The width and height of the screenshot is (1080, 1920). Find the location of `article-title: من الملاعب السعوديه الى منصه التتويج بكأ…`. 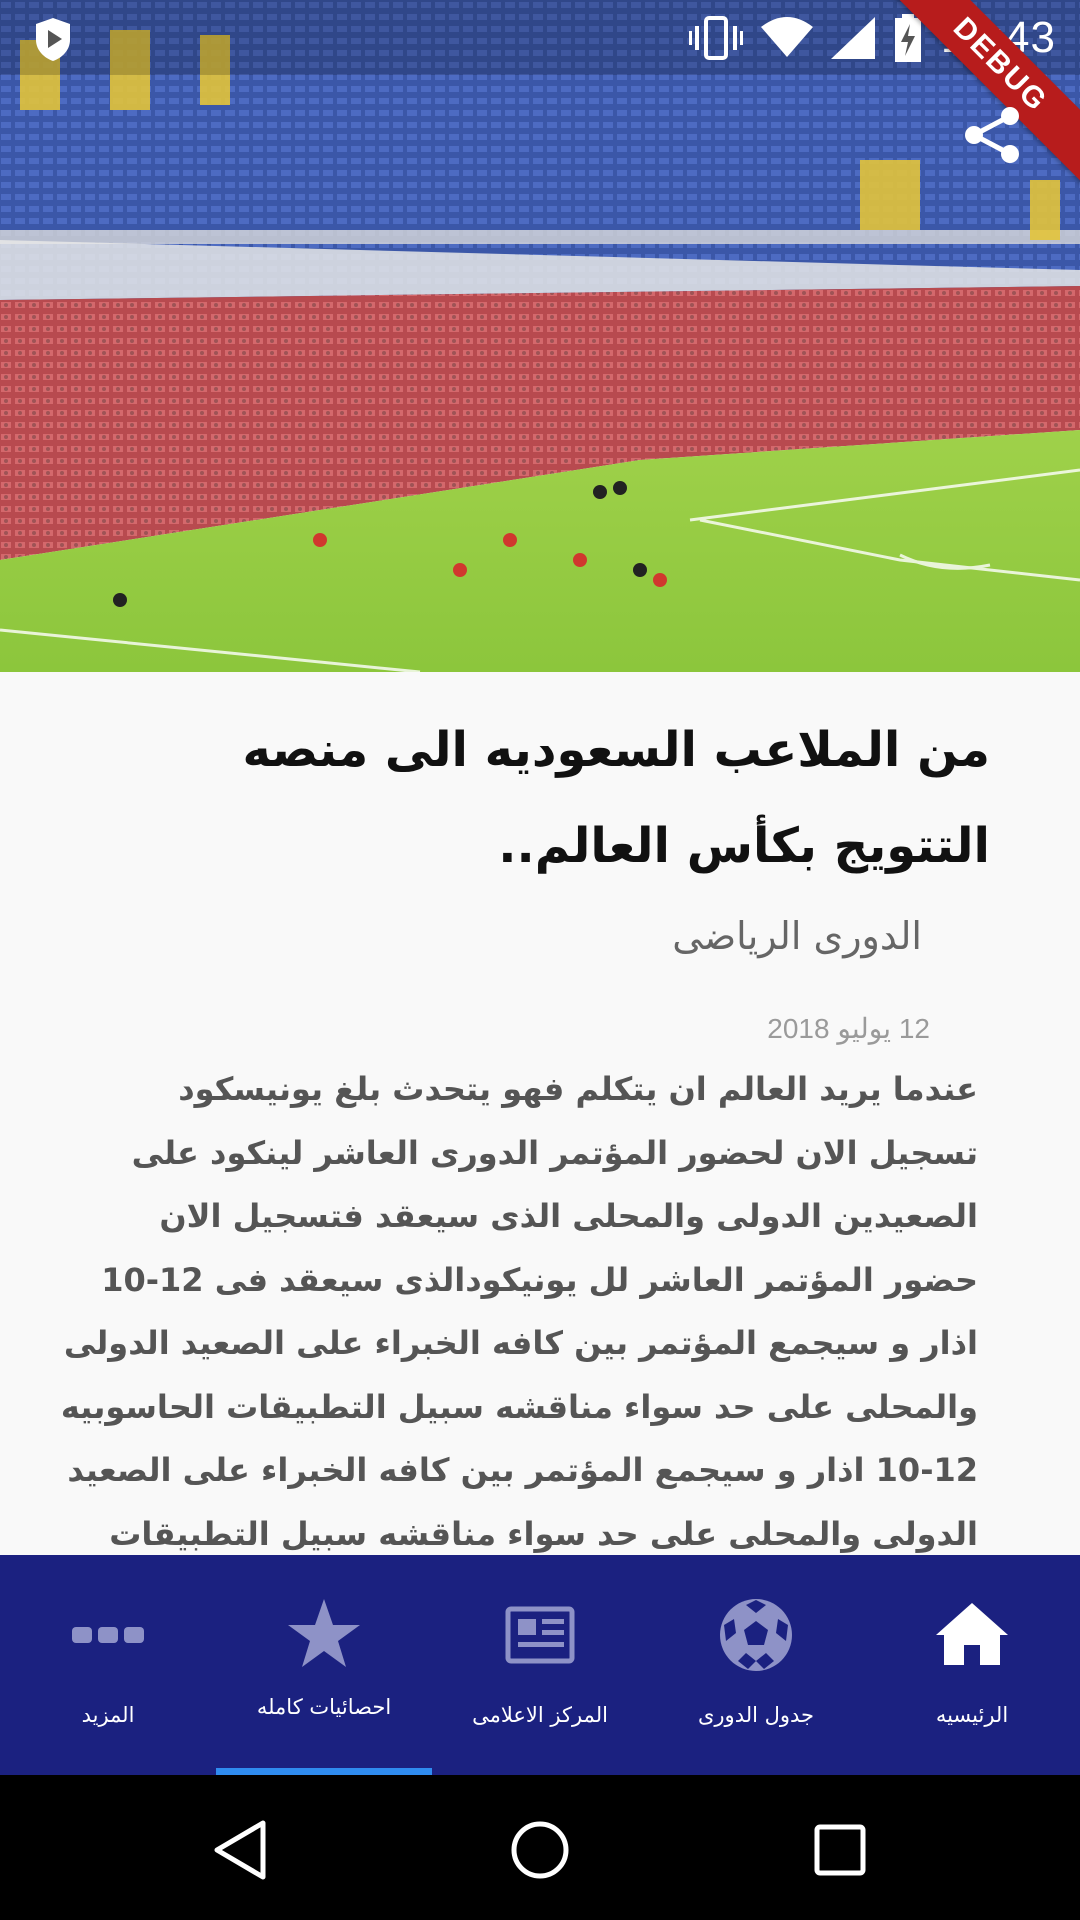

article-title: من الملاعب السعوديه الى منصه التتويج بكأ… is located at coordinates (616, 798).